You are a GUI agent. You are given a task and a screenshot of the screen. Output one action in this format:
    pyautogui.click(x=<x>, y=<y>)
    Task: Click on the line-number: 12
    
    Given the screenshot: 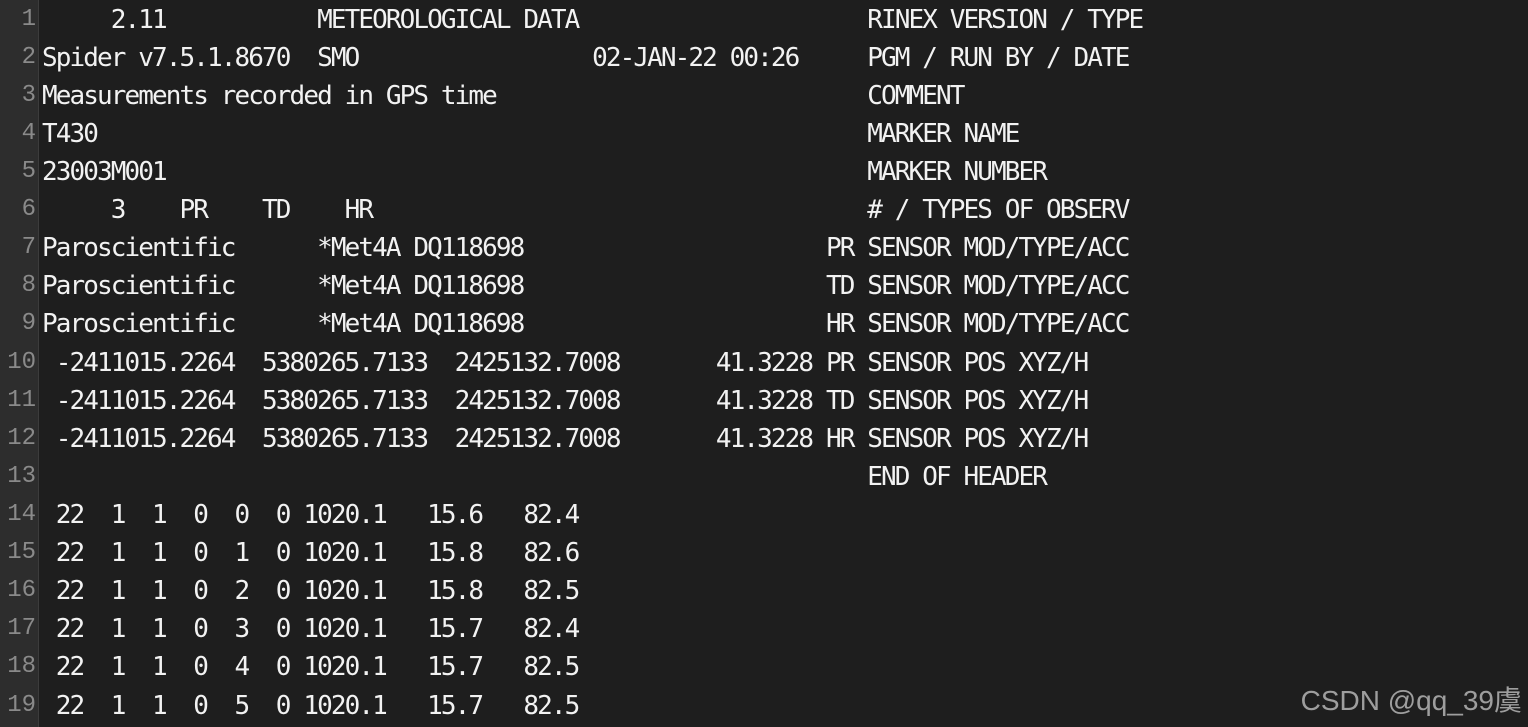 What is the action you would take?
    pyautogui.click(x=21, y=438)
    